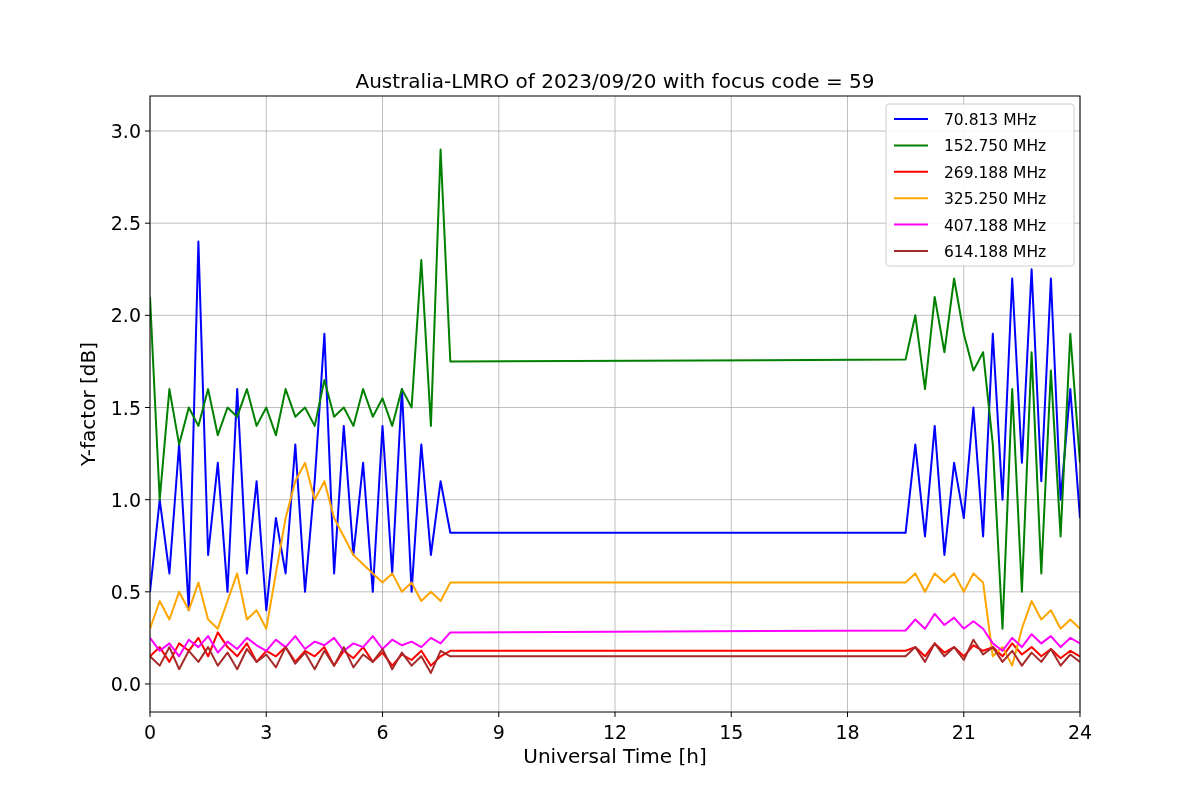 The height and width of the screenshot is (800, 1200). I want to click on chart-title: Australia-LMRO of 2023/09/20 with focus code = 59, so click(615, 81).